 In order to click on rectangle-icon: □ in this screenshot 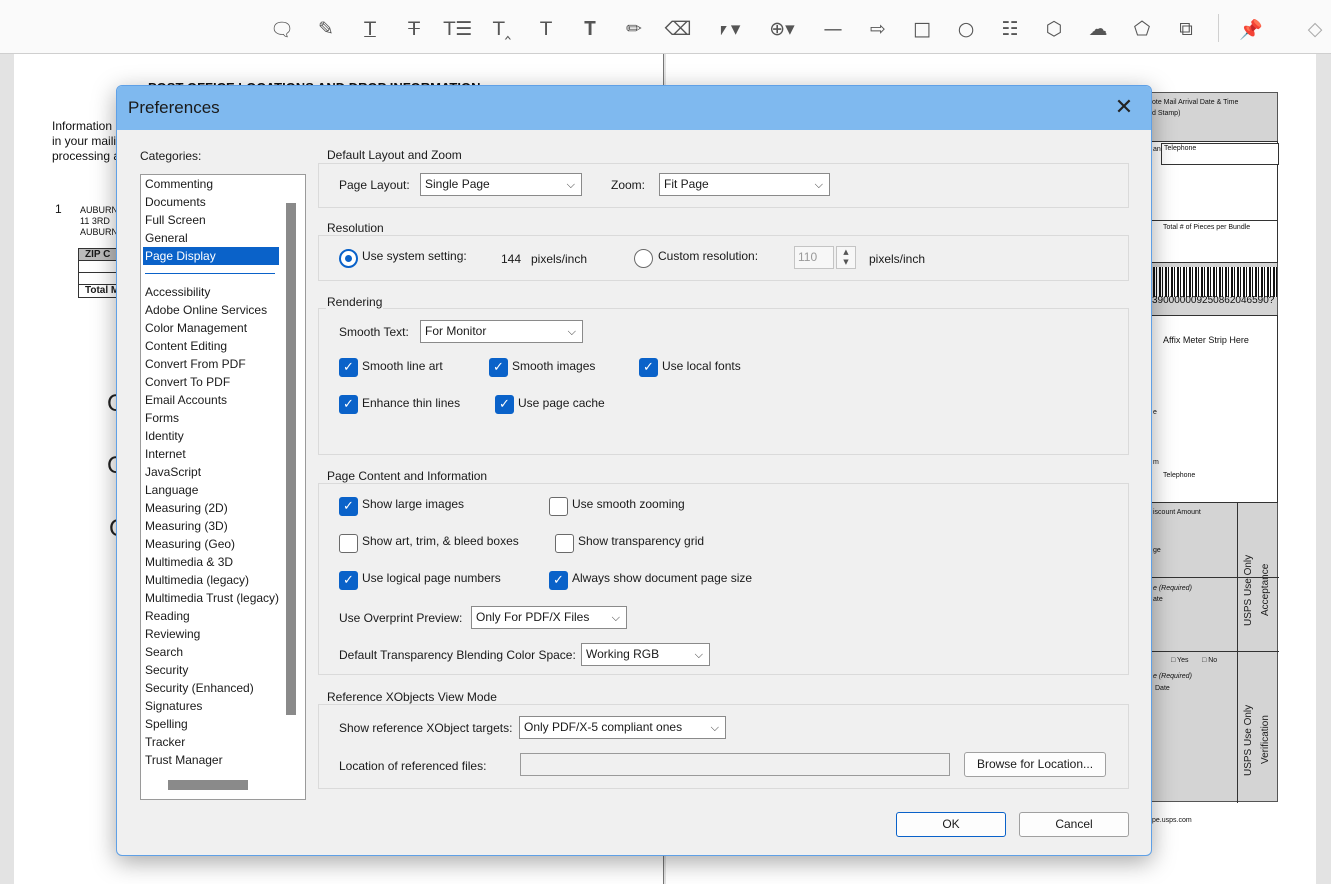, I will do `click(922, 29)`.